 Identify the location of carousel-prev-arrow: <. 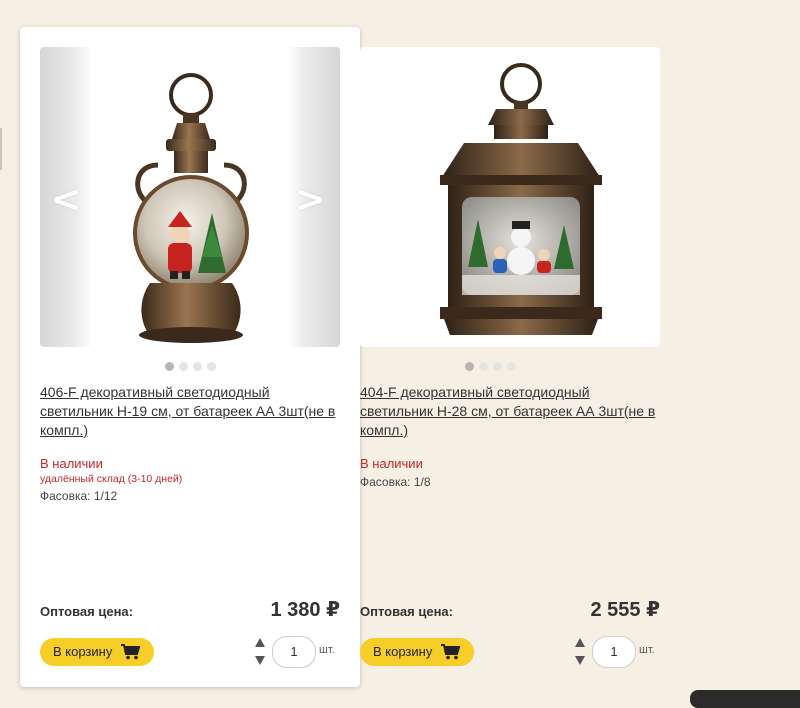
(66, 199).